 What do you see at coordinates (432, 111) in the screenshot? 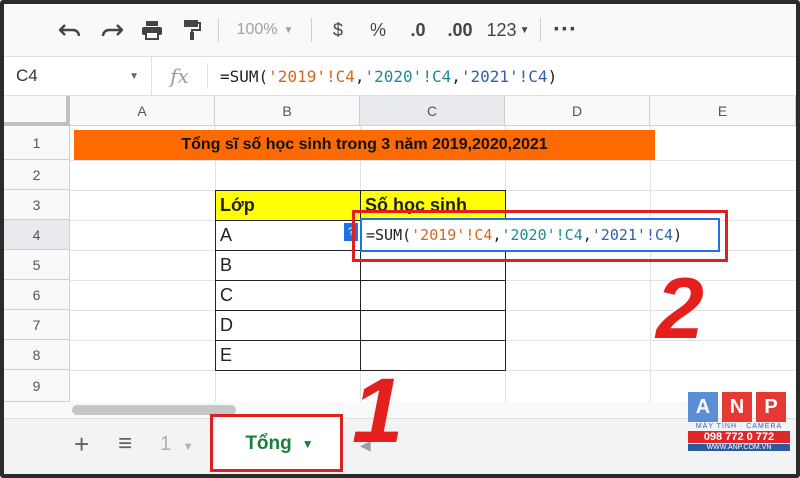
I see `column-header-c: C` at bounding box center [432, 111].